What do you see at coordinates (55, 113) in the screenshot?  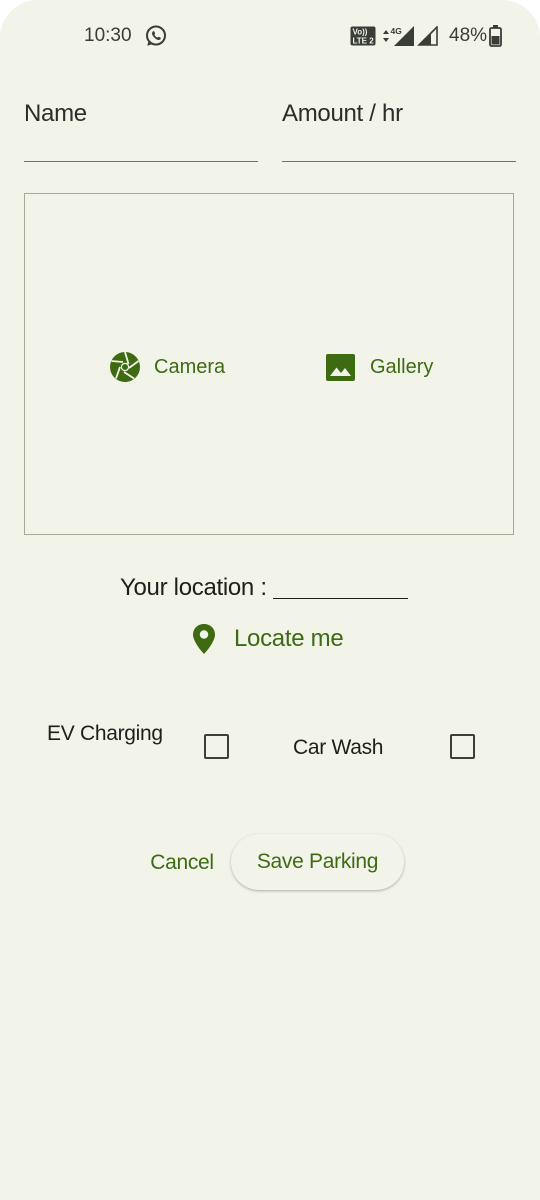 I see `name-field-label: Name` at bounding box center [55, 113].